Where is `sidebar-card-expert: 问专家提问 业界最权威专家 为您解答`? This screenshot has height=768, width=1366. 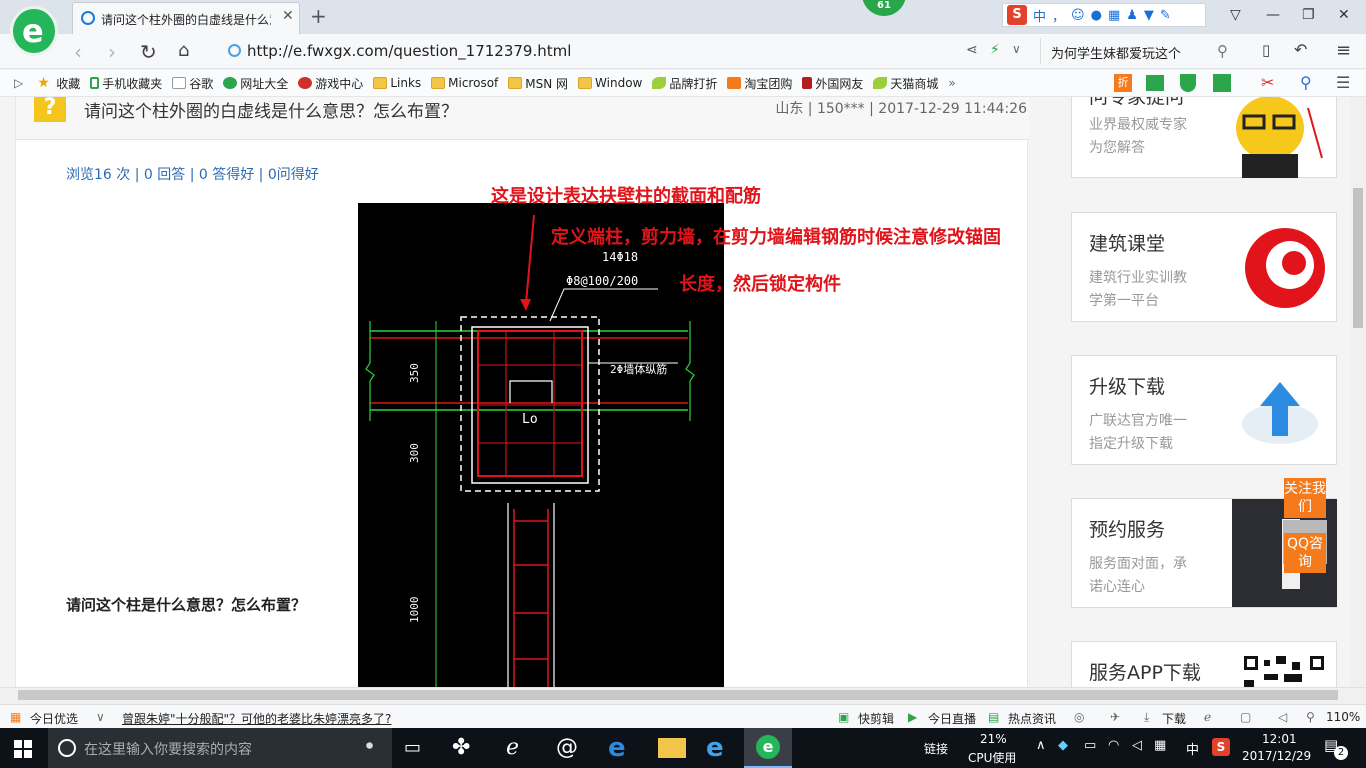 sidebar-card-expert: 问专家提问 业界最权威专家 为您解答 is located at coordinates (1204, 137).